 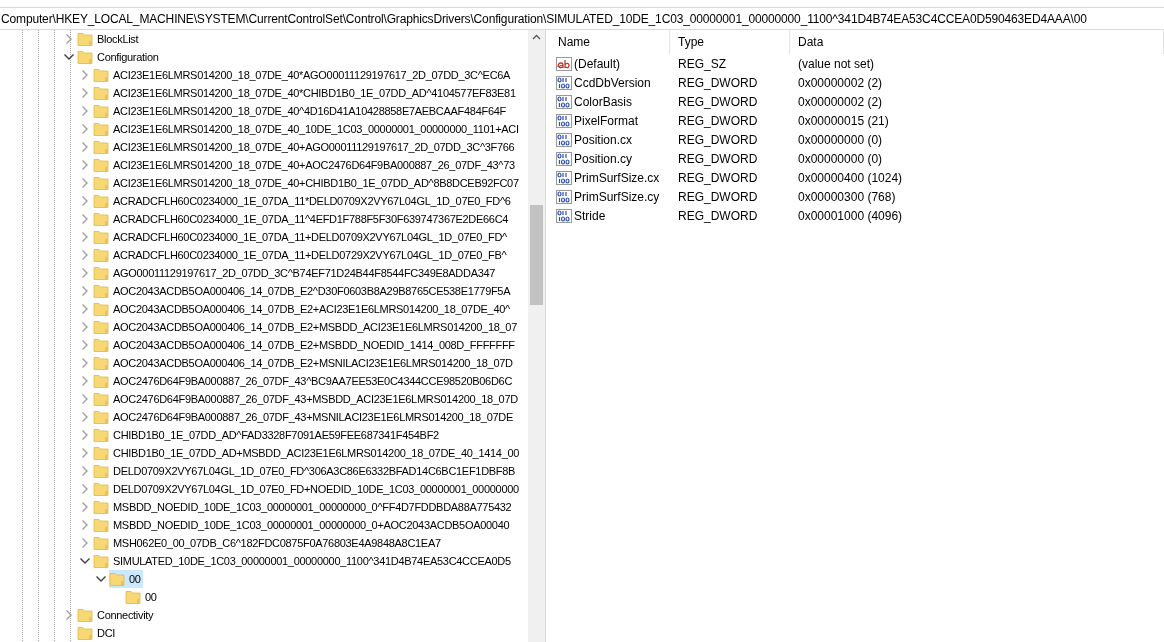 I want to click on tree-item: DELD0709X2VY67L04GL_1D_07E0_FD+NOEDID_10DE_1C03_00000001_00000000, so click(x=307, y=489).